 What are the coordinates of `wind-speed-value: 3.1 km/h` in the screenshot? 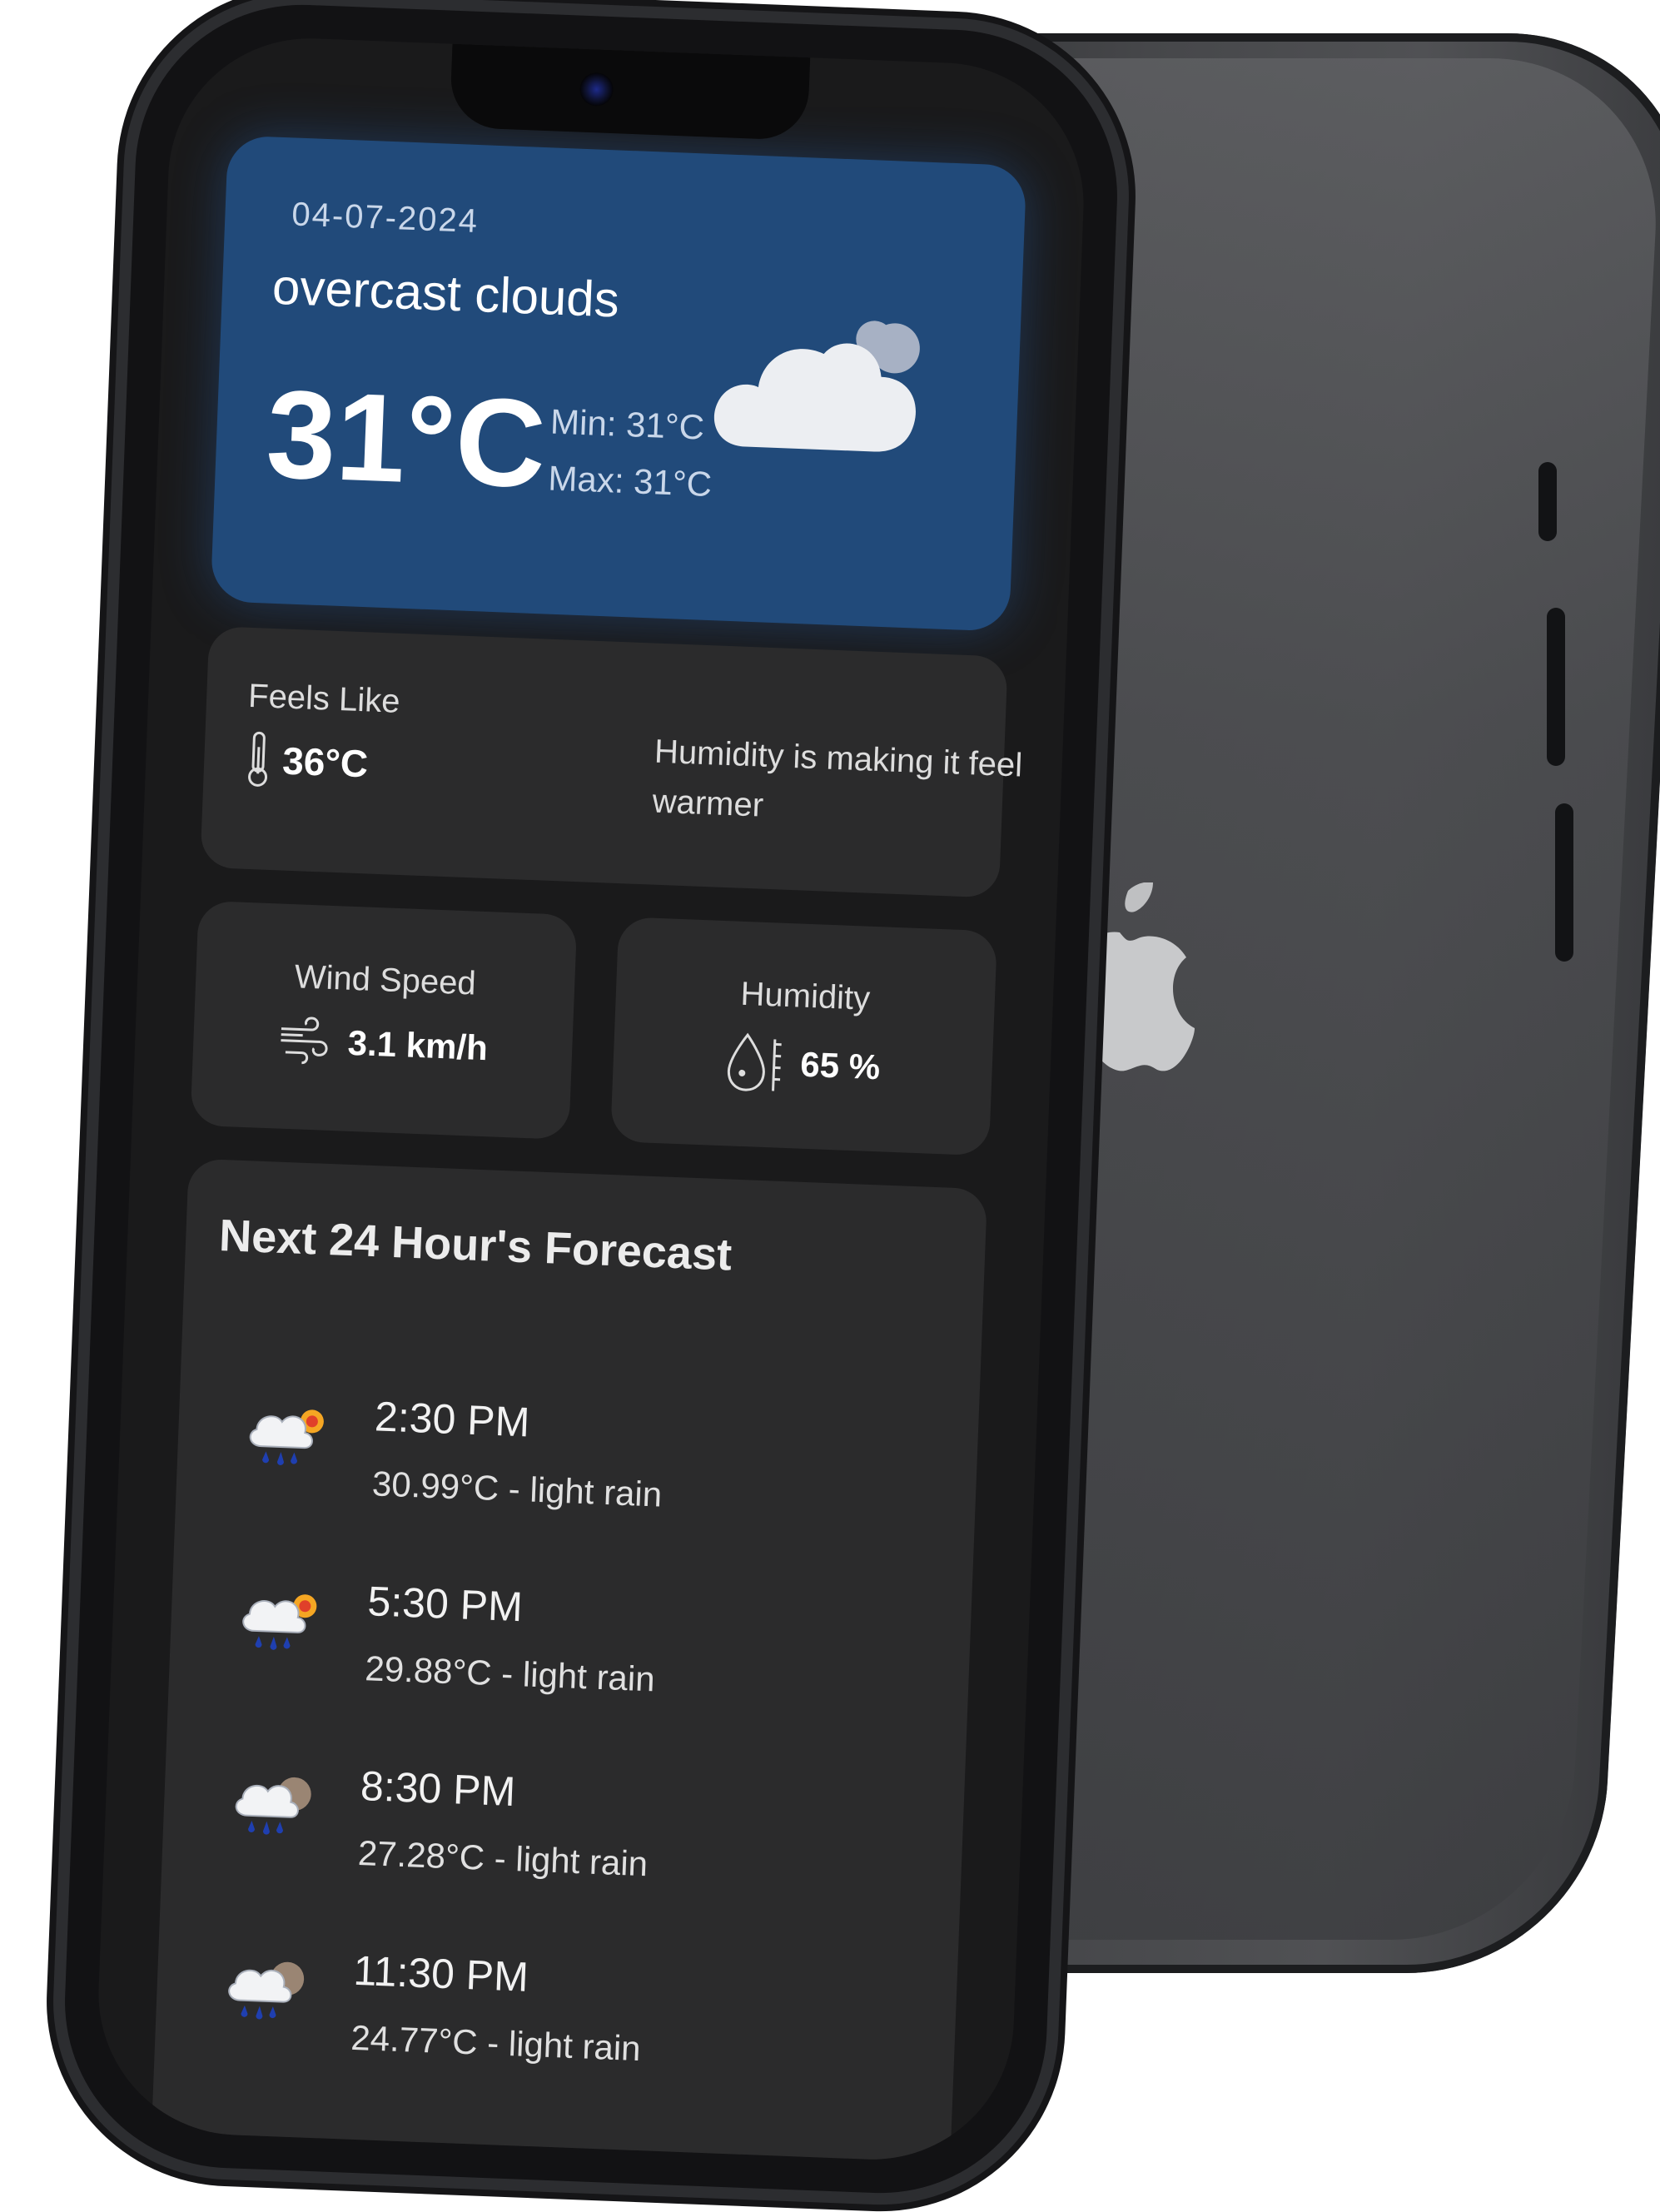 It's located at (418, 1045).